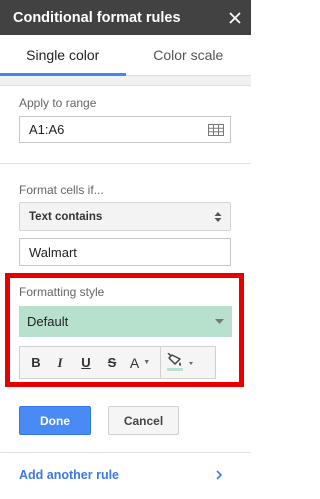 This screenshot has height=499, width=320. Describe the element at coordinates (134, 362) in the screenshot. I see `text-color-label: A` at that location.